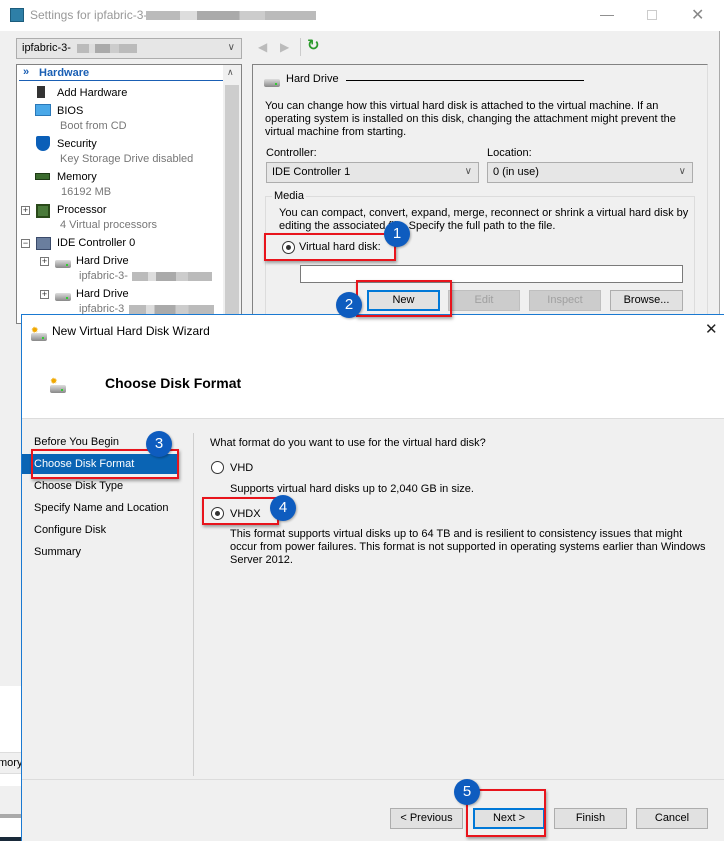 The height and width of the screenshot is (841, 724). I want to click on scroll-thumb, so click(232, 204).